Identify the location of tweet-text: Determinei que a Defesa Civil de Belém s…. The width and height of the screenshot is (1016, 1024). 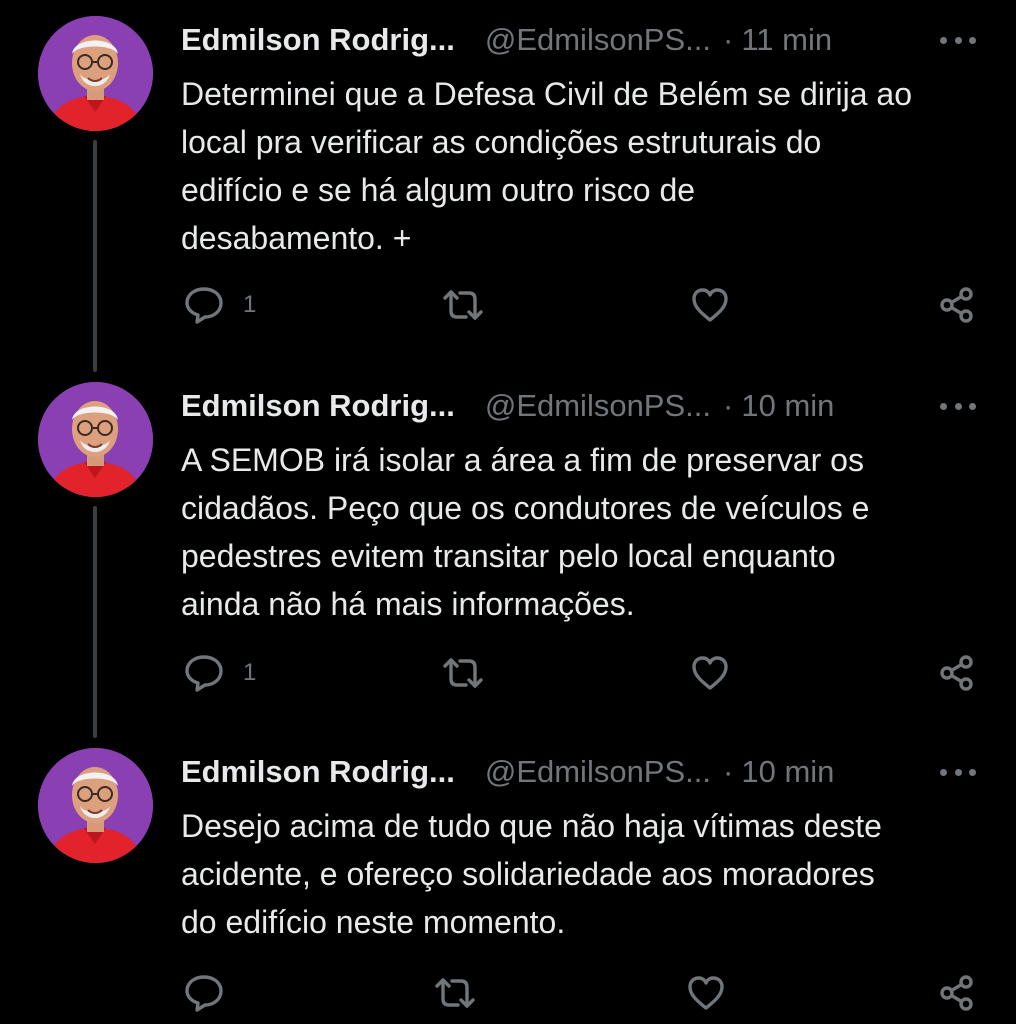
(547, 166).